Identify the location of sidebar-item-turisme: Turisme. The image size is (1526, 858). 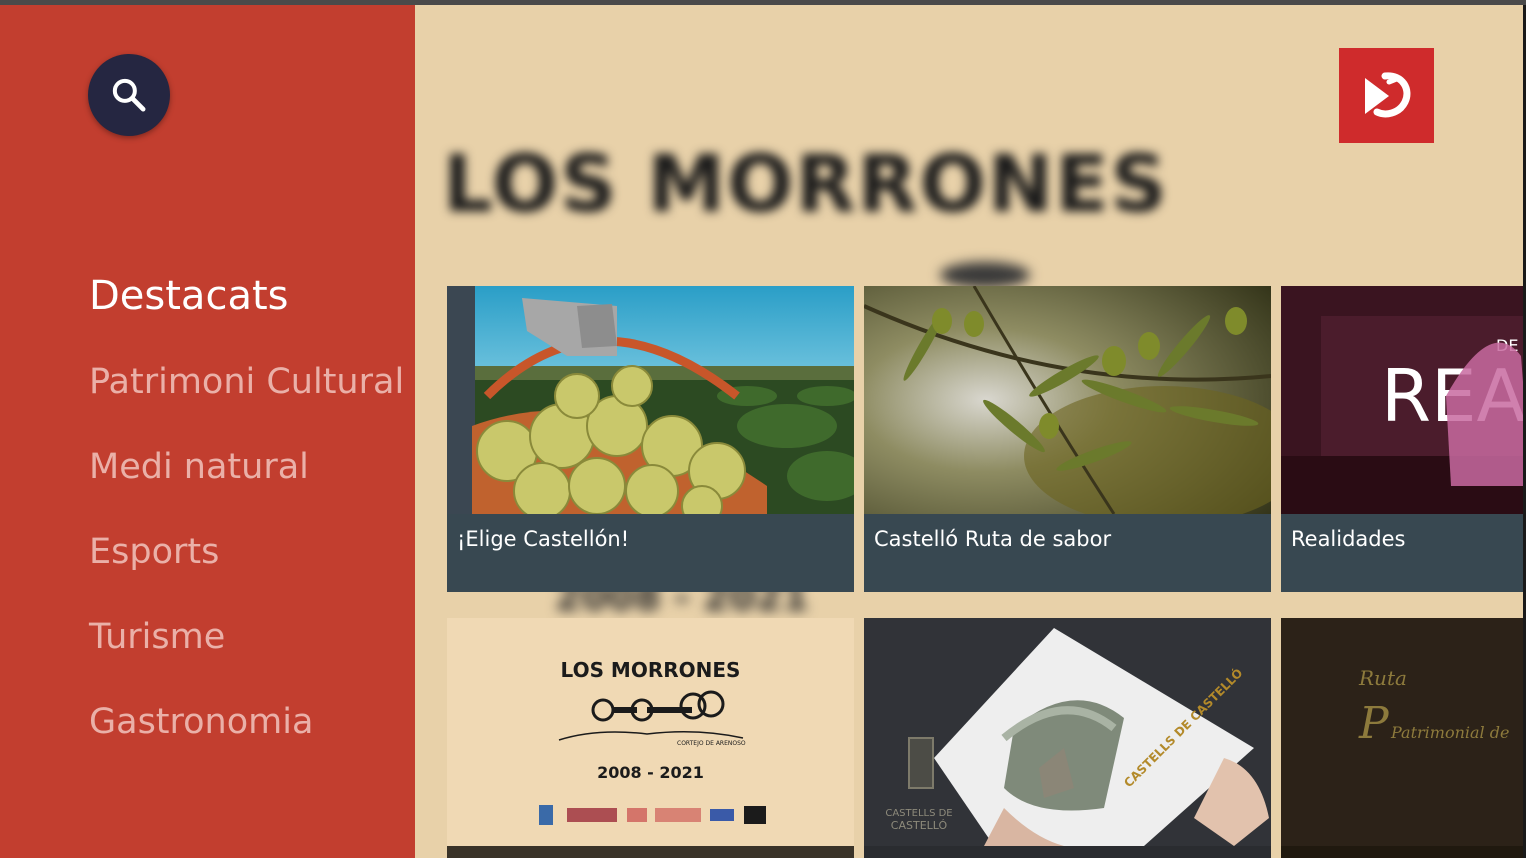
(157, 637).